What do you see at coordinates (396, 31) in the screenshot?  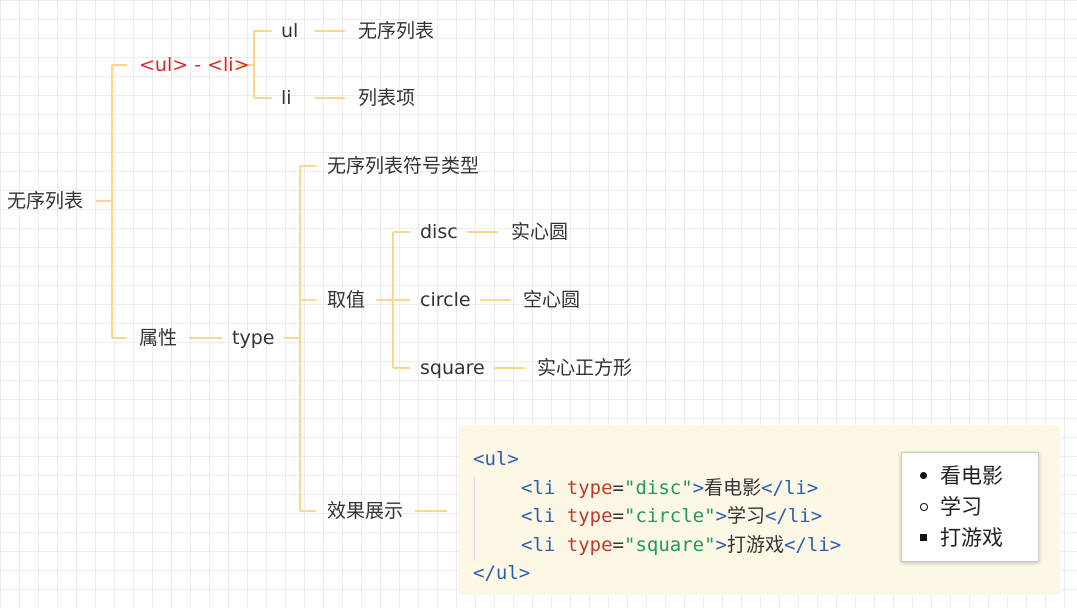 I see `node-ul-desc: 无序列表` at bounding box center [396, 31].